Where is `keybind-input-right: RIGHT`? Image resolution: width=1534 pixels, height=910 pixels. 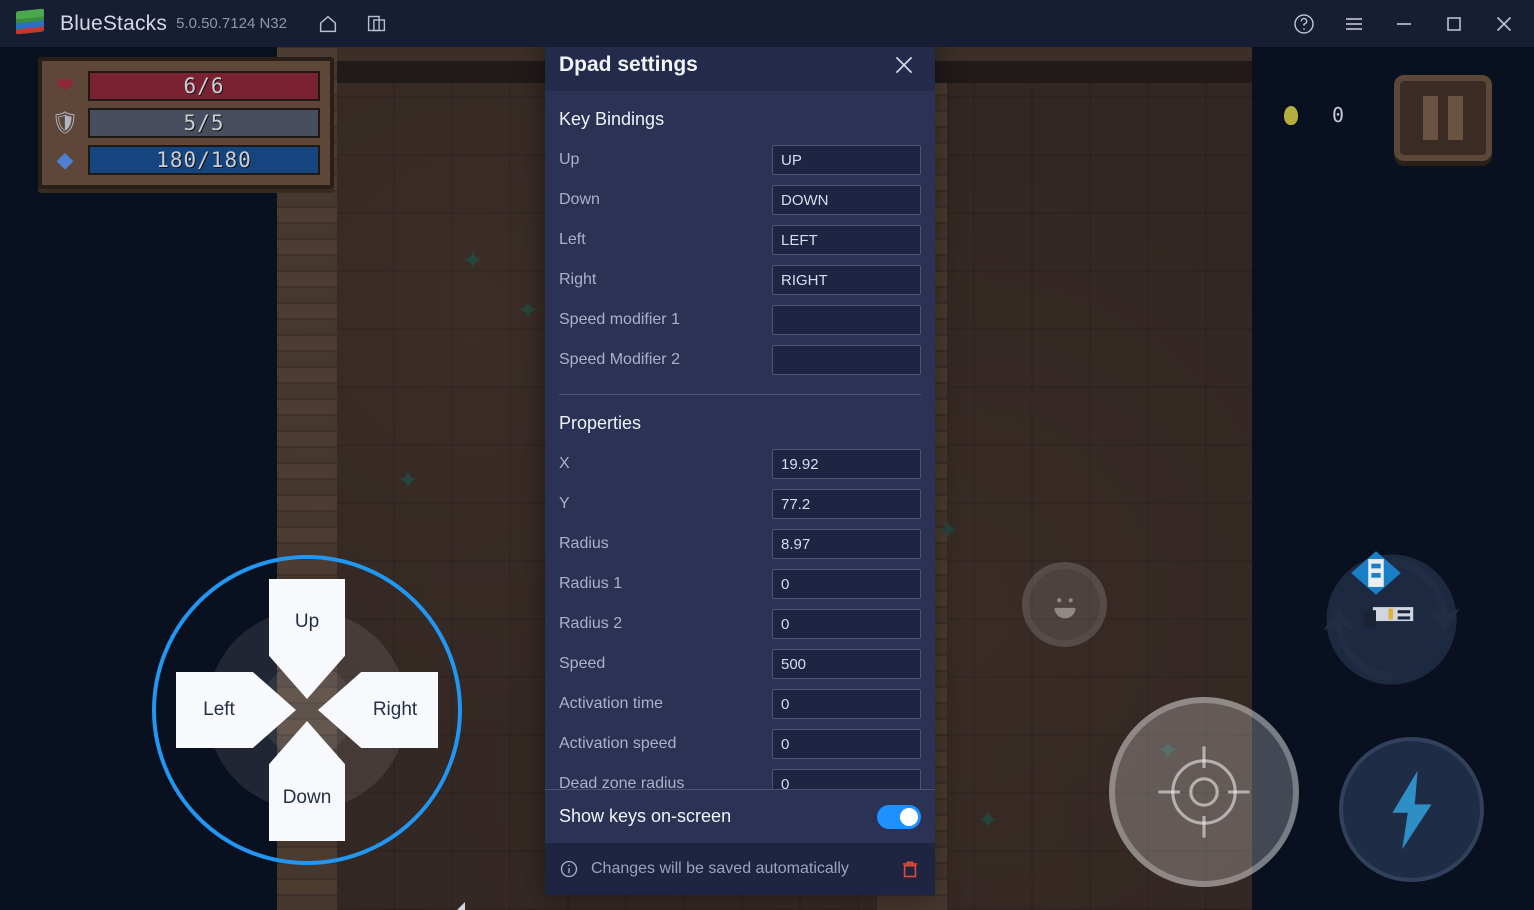 keybind-input-right: RIGHT is located at coordinates (846, 280).